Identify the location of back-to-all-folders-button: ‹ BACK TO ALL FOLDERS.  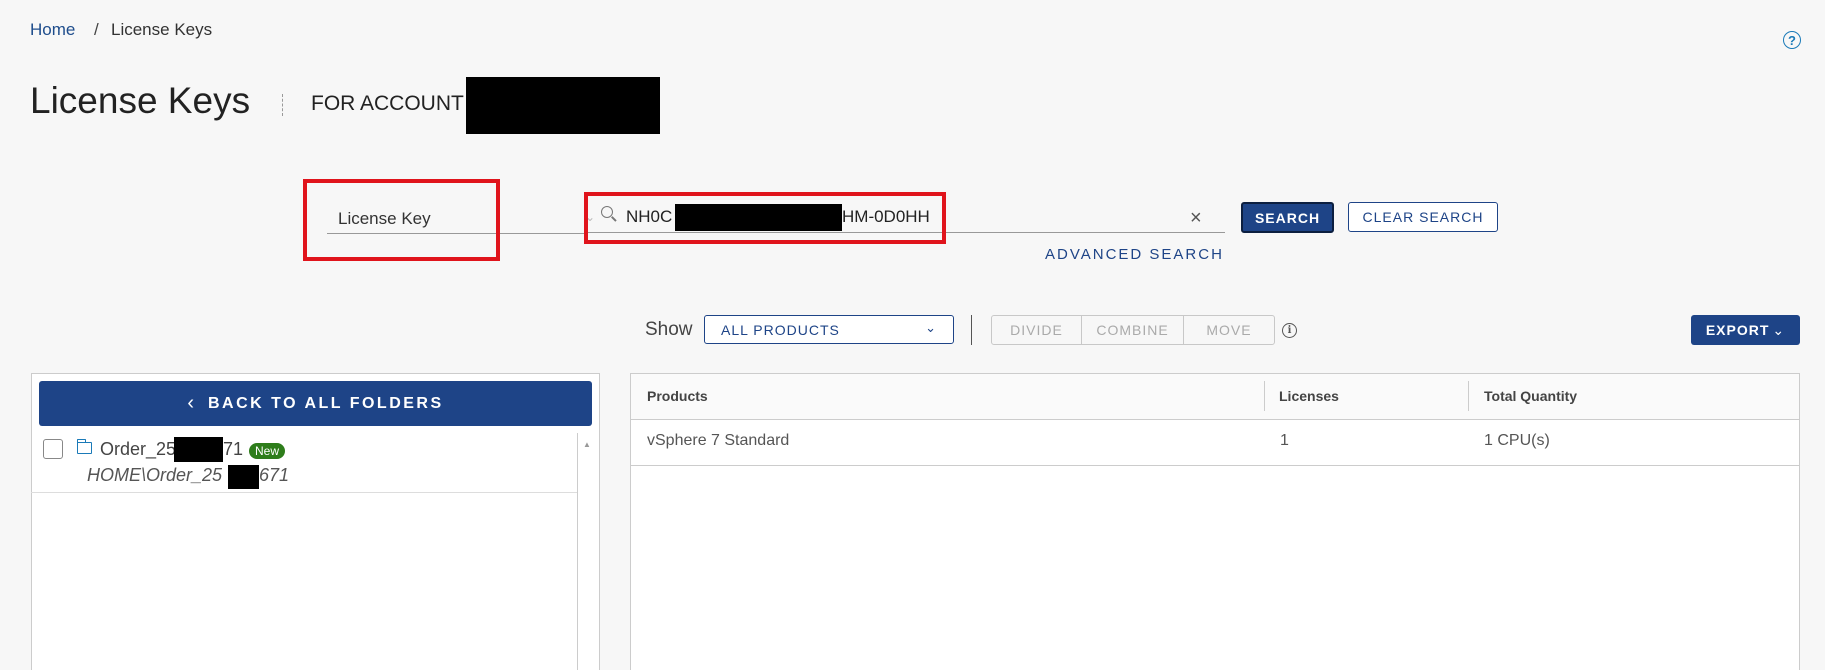
(315, 403).